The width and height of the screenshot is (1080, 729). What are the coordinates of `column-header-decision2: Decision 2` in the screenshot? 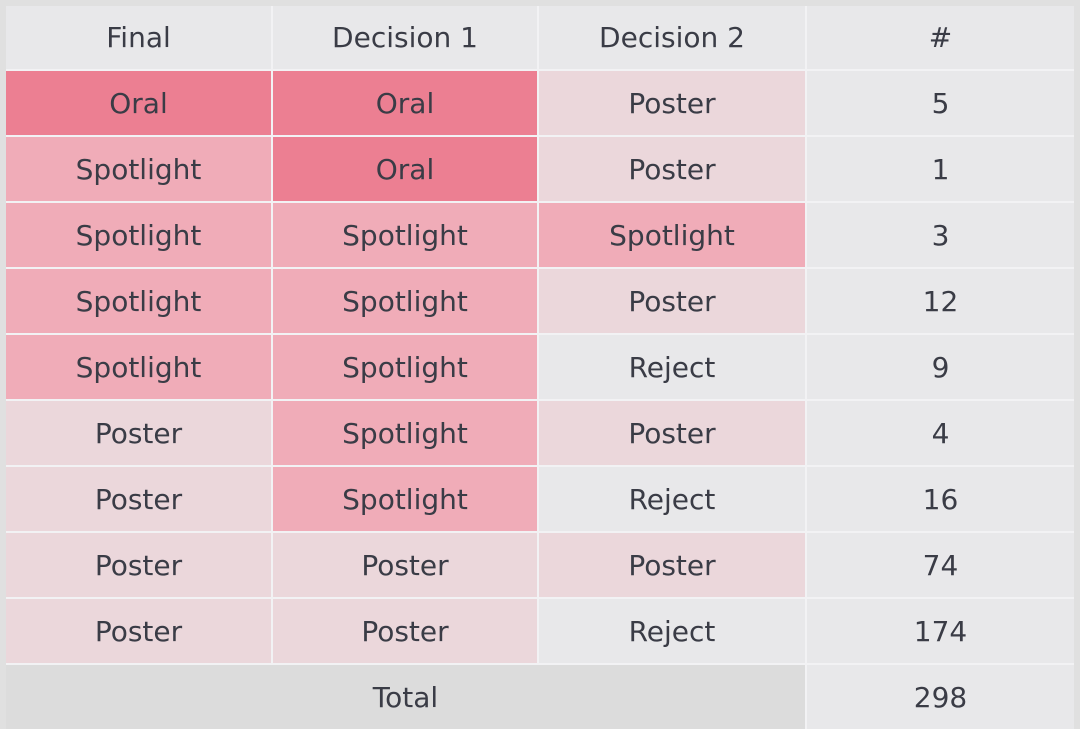 It's located at (672, 38).